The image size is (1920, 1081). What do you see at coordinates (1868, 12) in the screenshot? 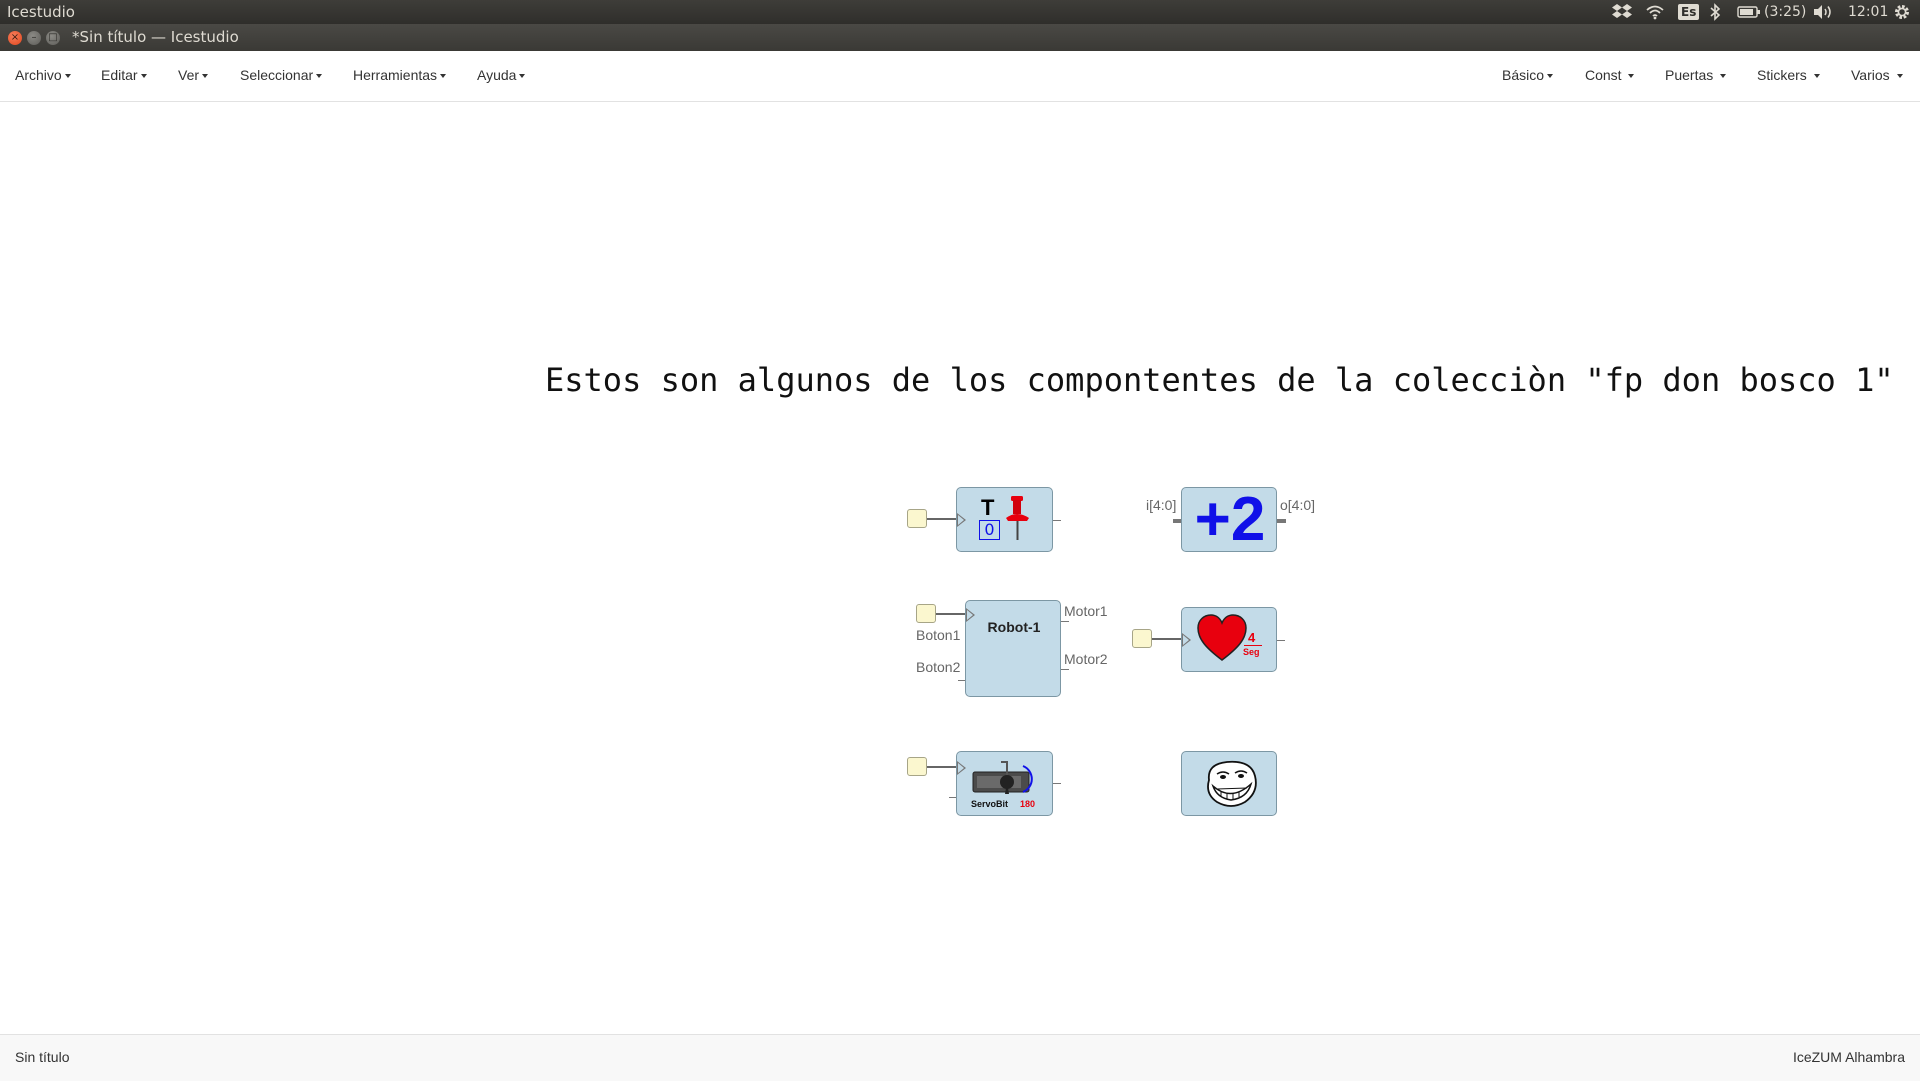
I see `clock: 12:01` at bounding box center [1868, 12].